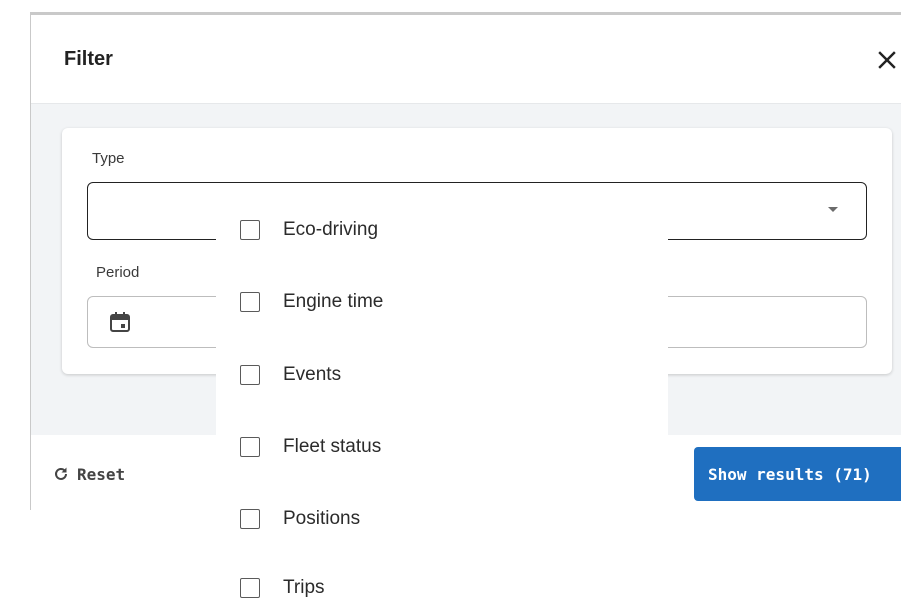 The image size is (901, 604). Describe the element at coordinates (331, 229) in the screenshot. I see `menu-item-label: Eco-driving` at that location.